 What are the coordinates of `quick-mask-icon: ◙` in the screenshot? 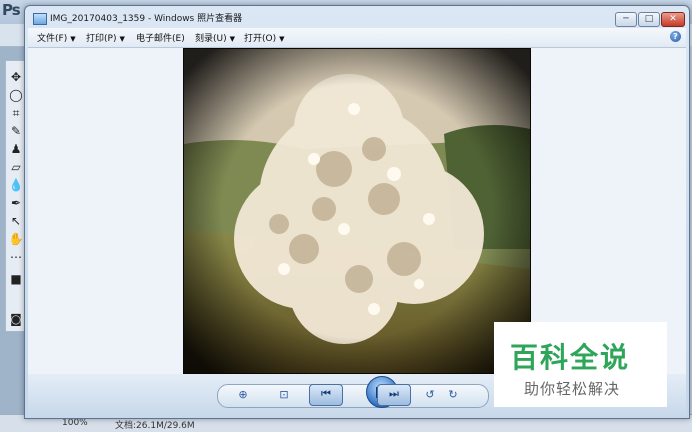 It's located at (16, 319).